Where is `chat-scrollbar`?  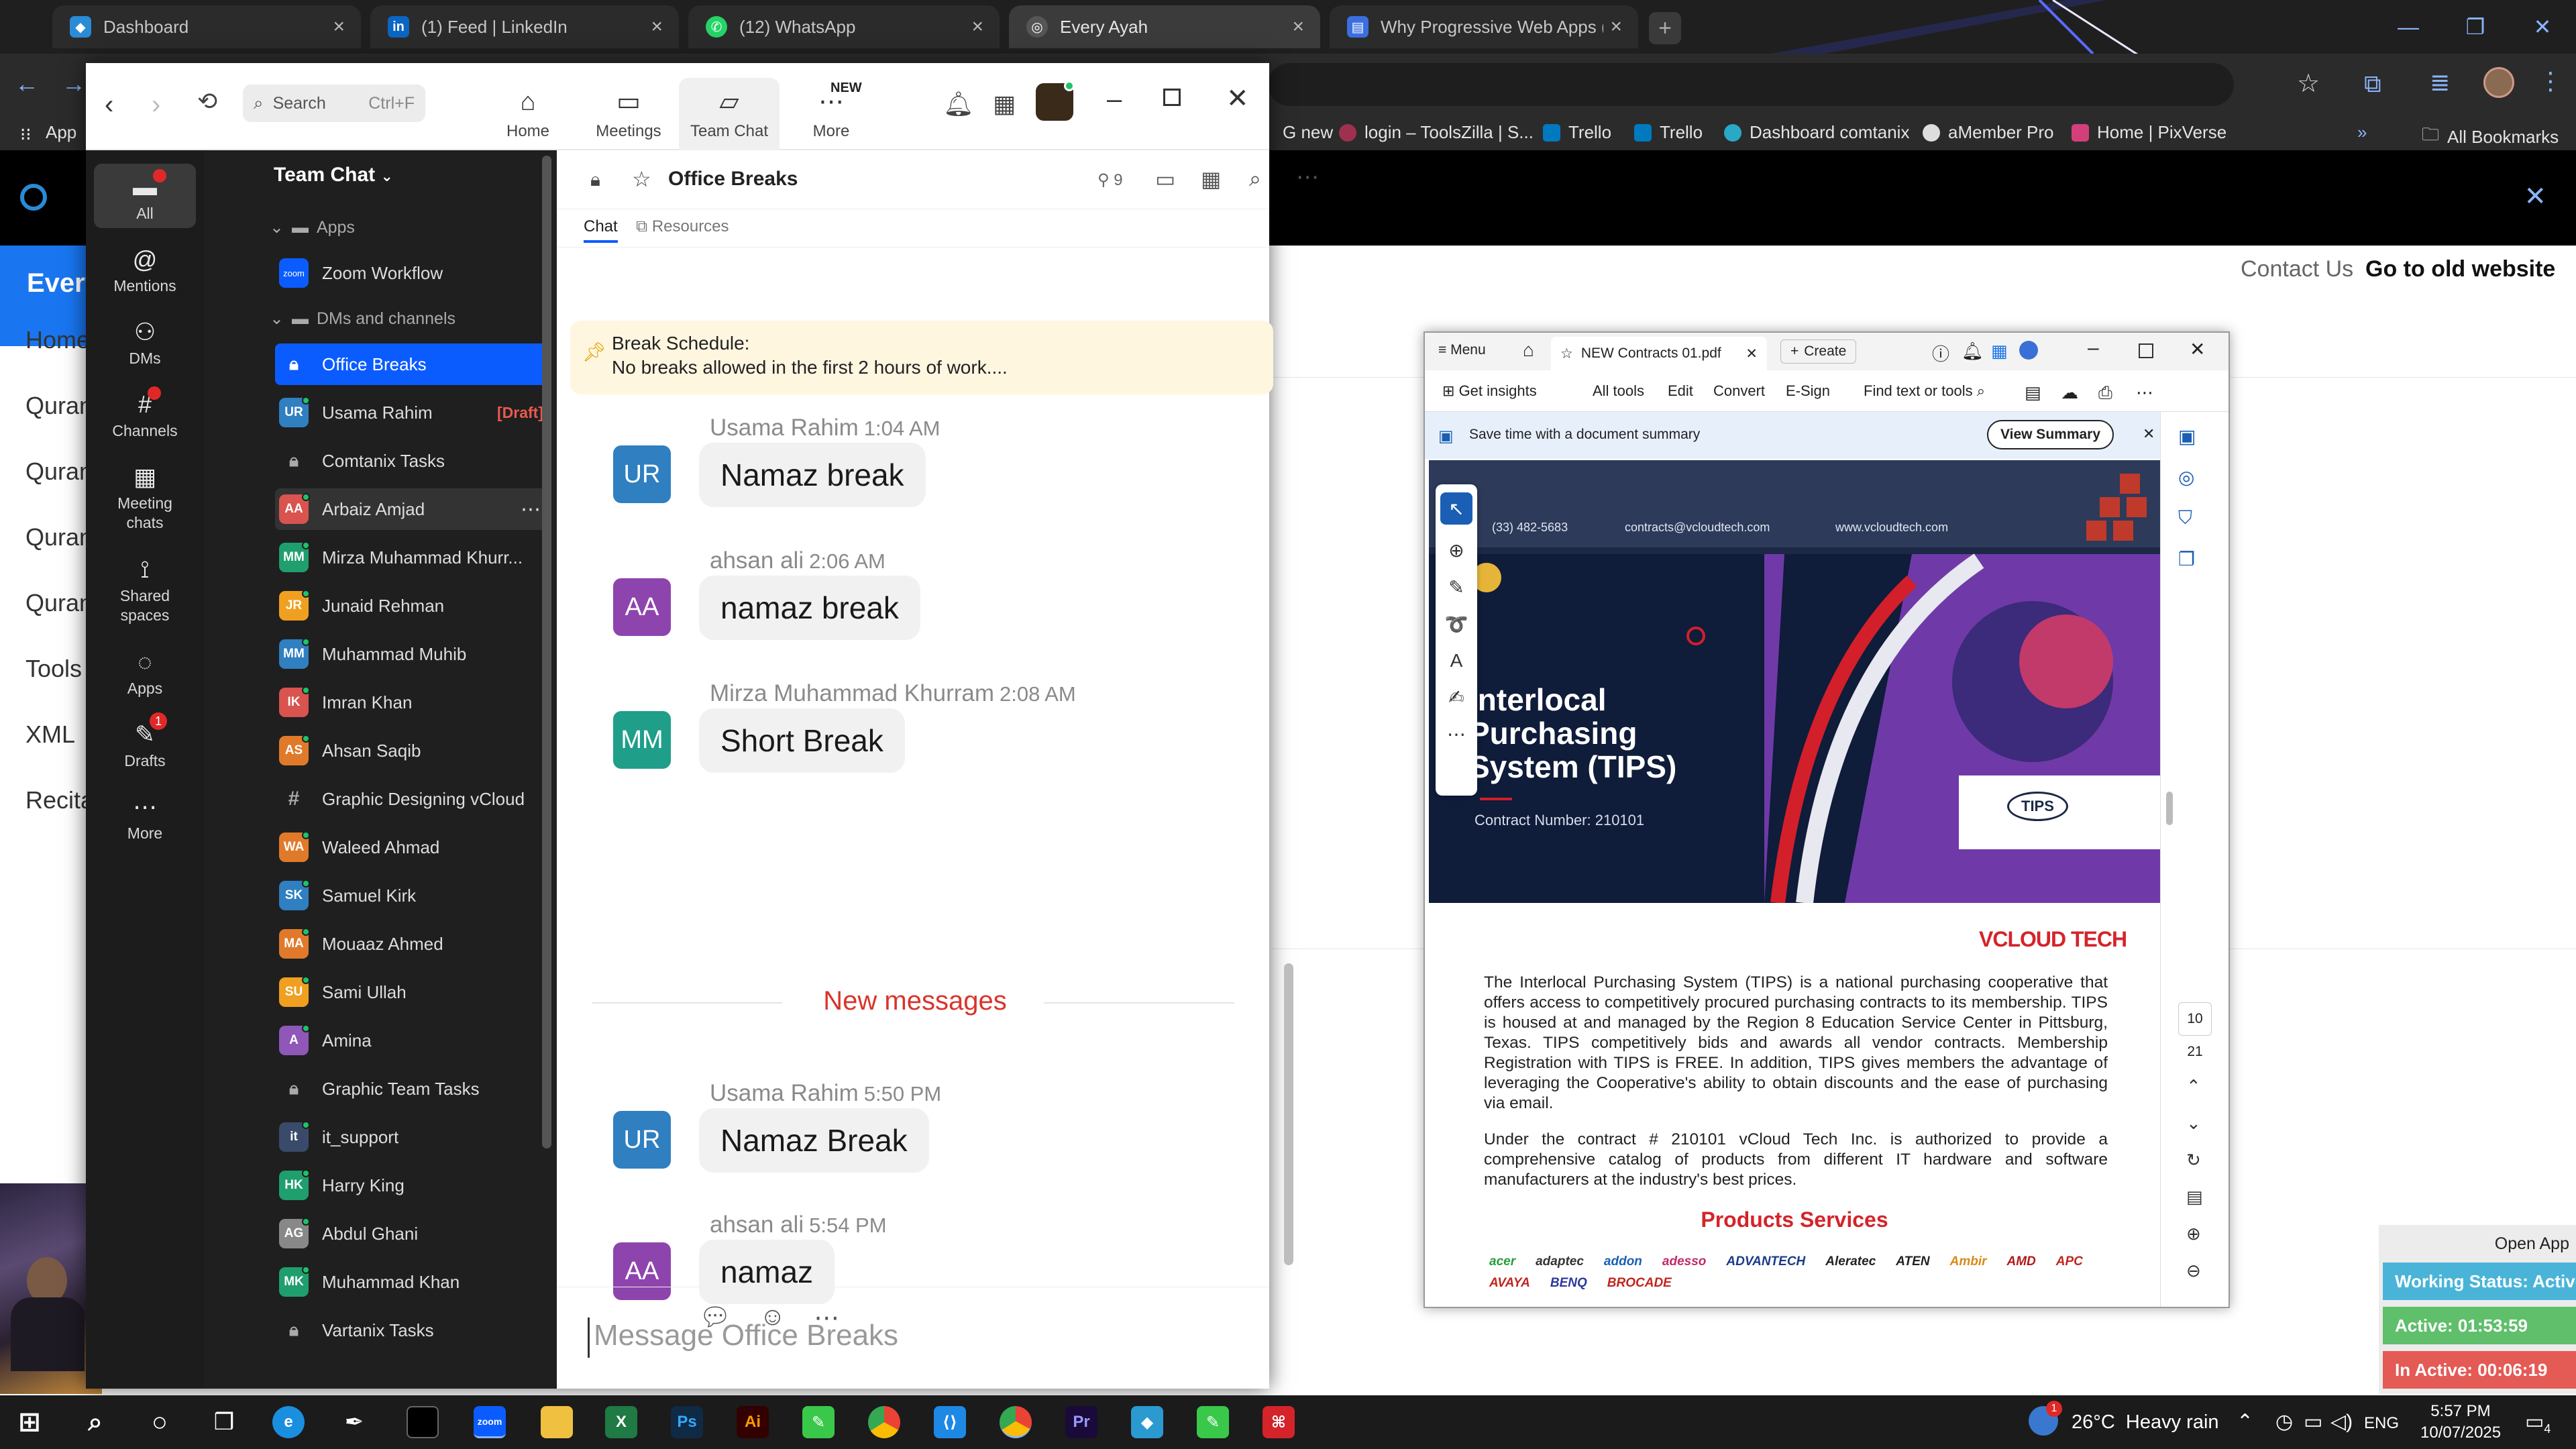
chat-scrollbar is located at coordinates (1288, 1114).